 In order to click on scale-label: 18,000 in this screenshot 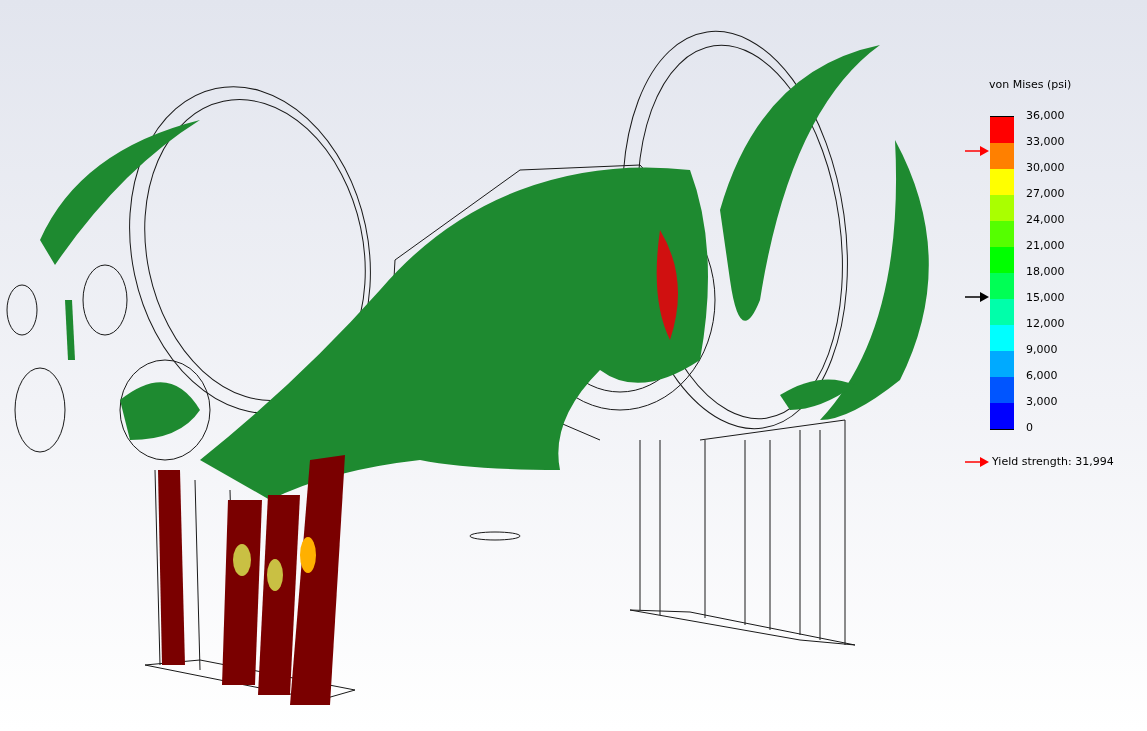, I will do `click(1045, 272)`.